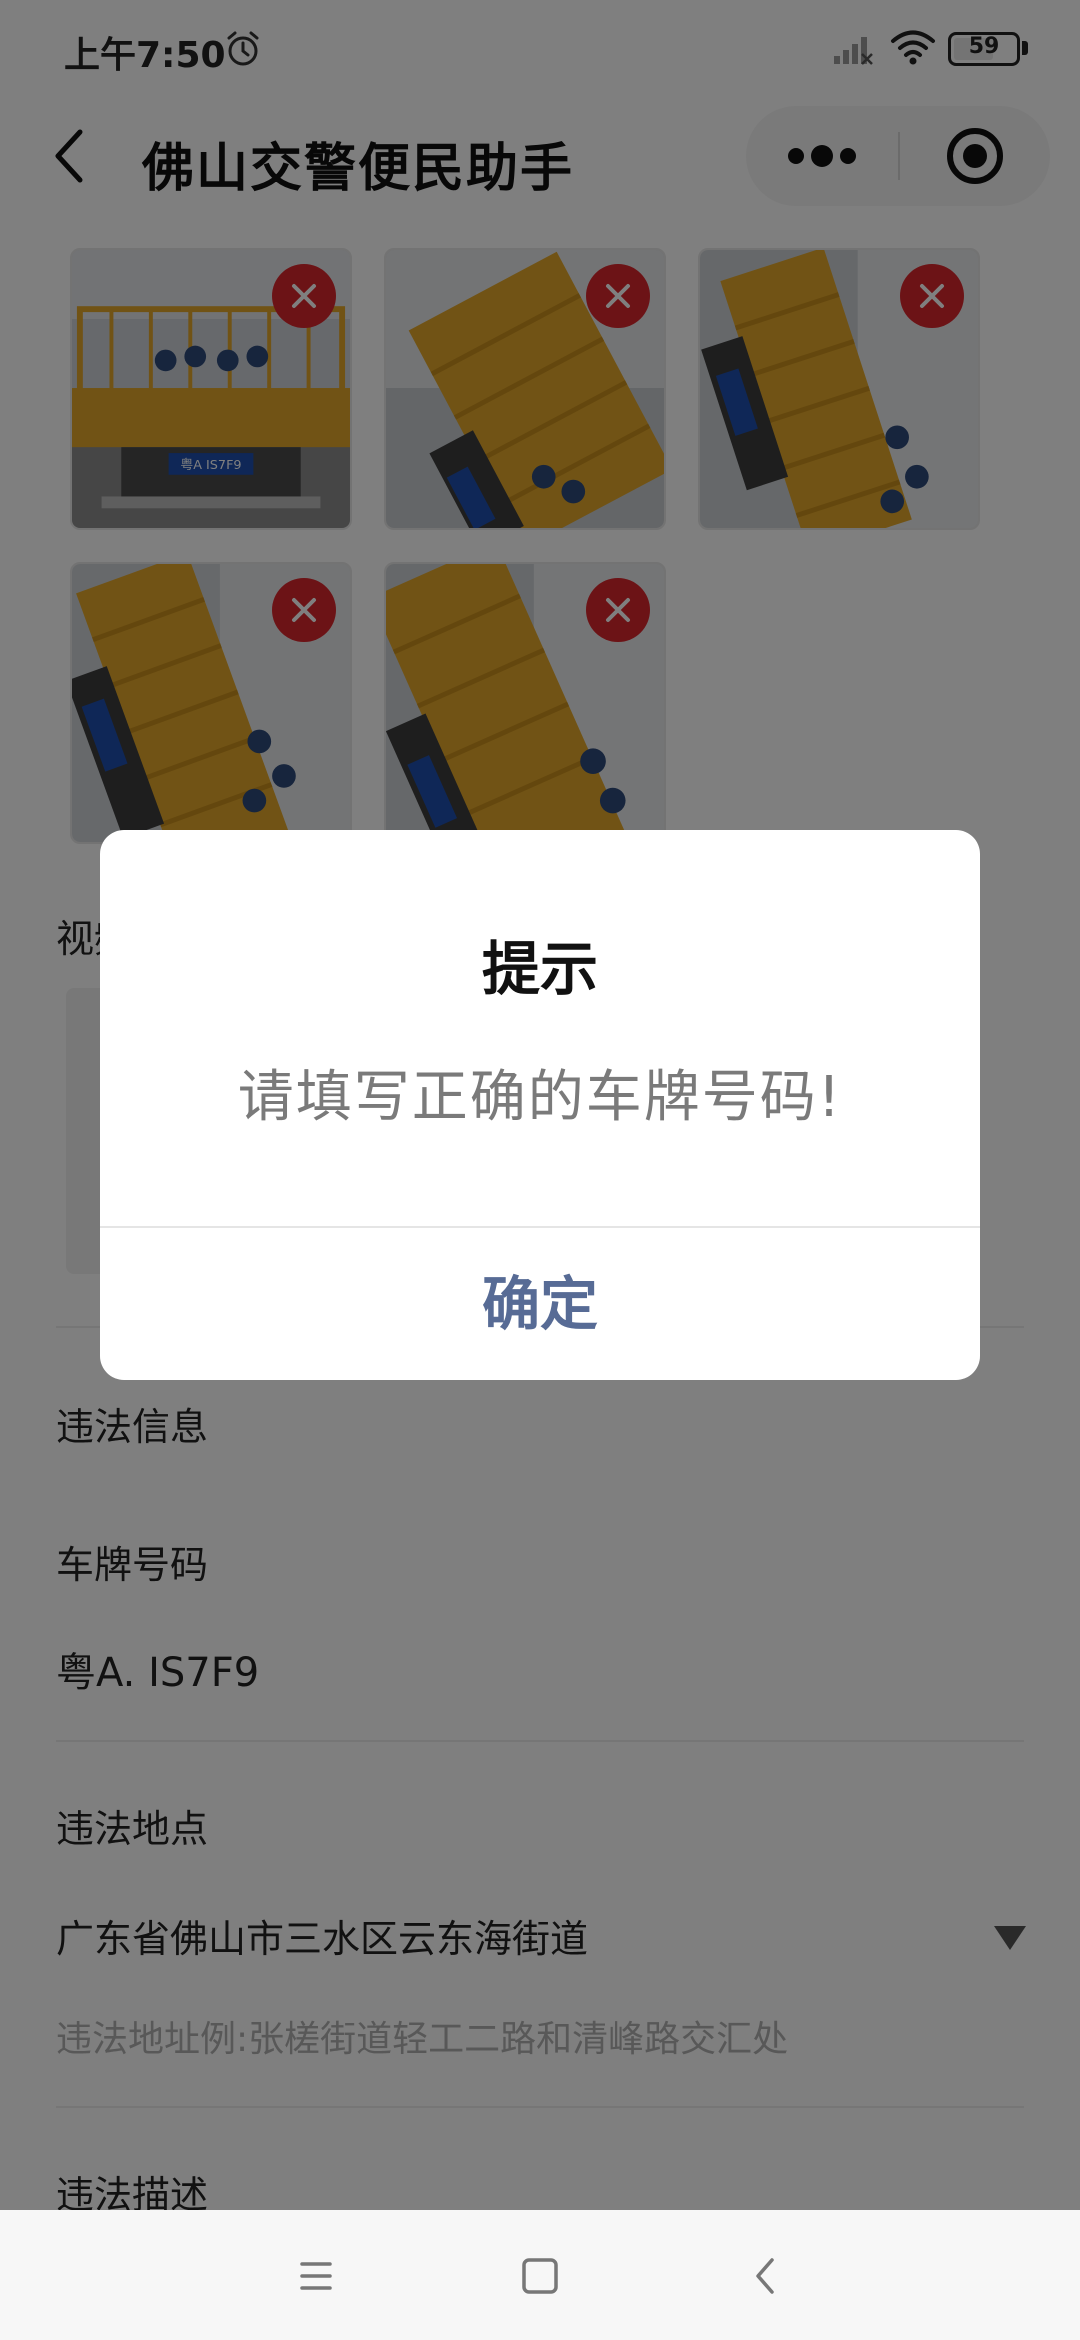 Image resolution: width=1080 pixels, height=2340 pixels. I want to click on menu-icon, so click(316, 2276).